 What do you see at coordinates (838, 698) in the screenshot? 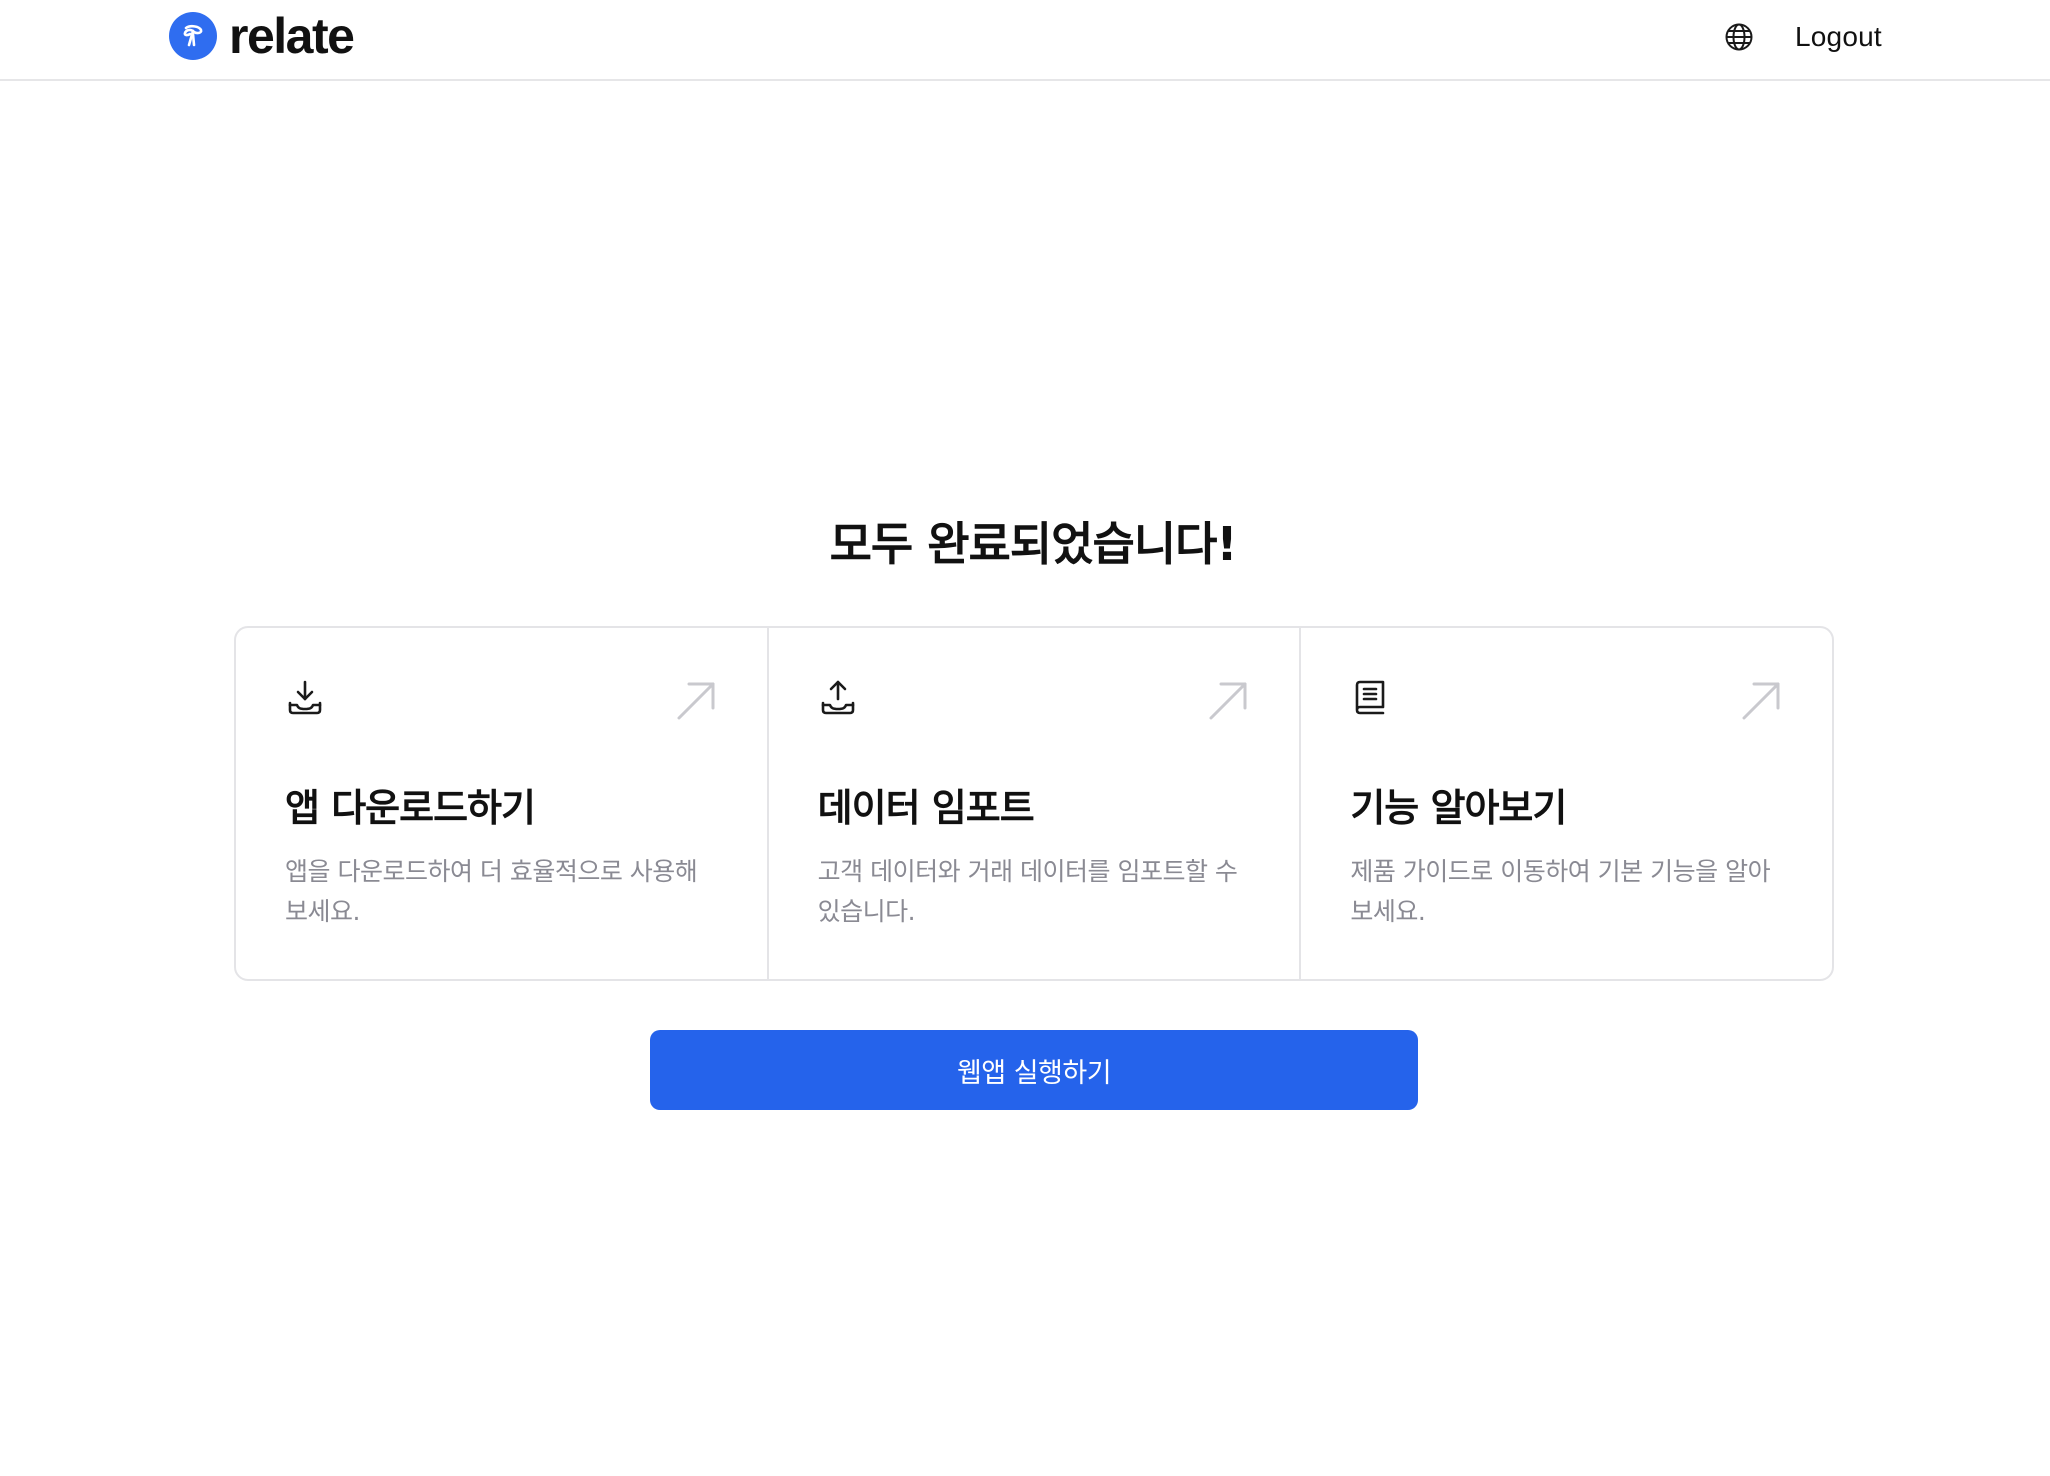
I see `upload-icon` at bounding box center [838, 698].